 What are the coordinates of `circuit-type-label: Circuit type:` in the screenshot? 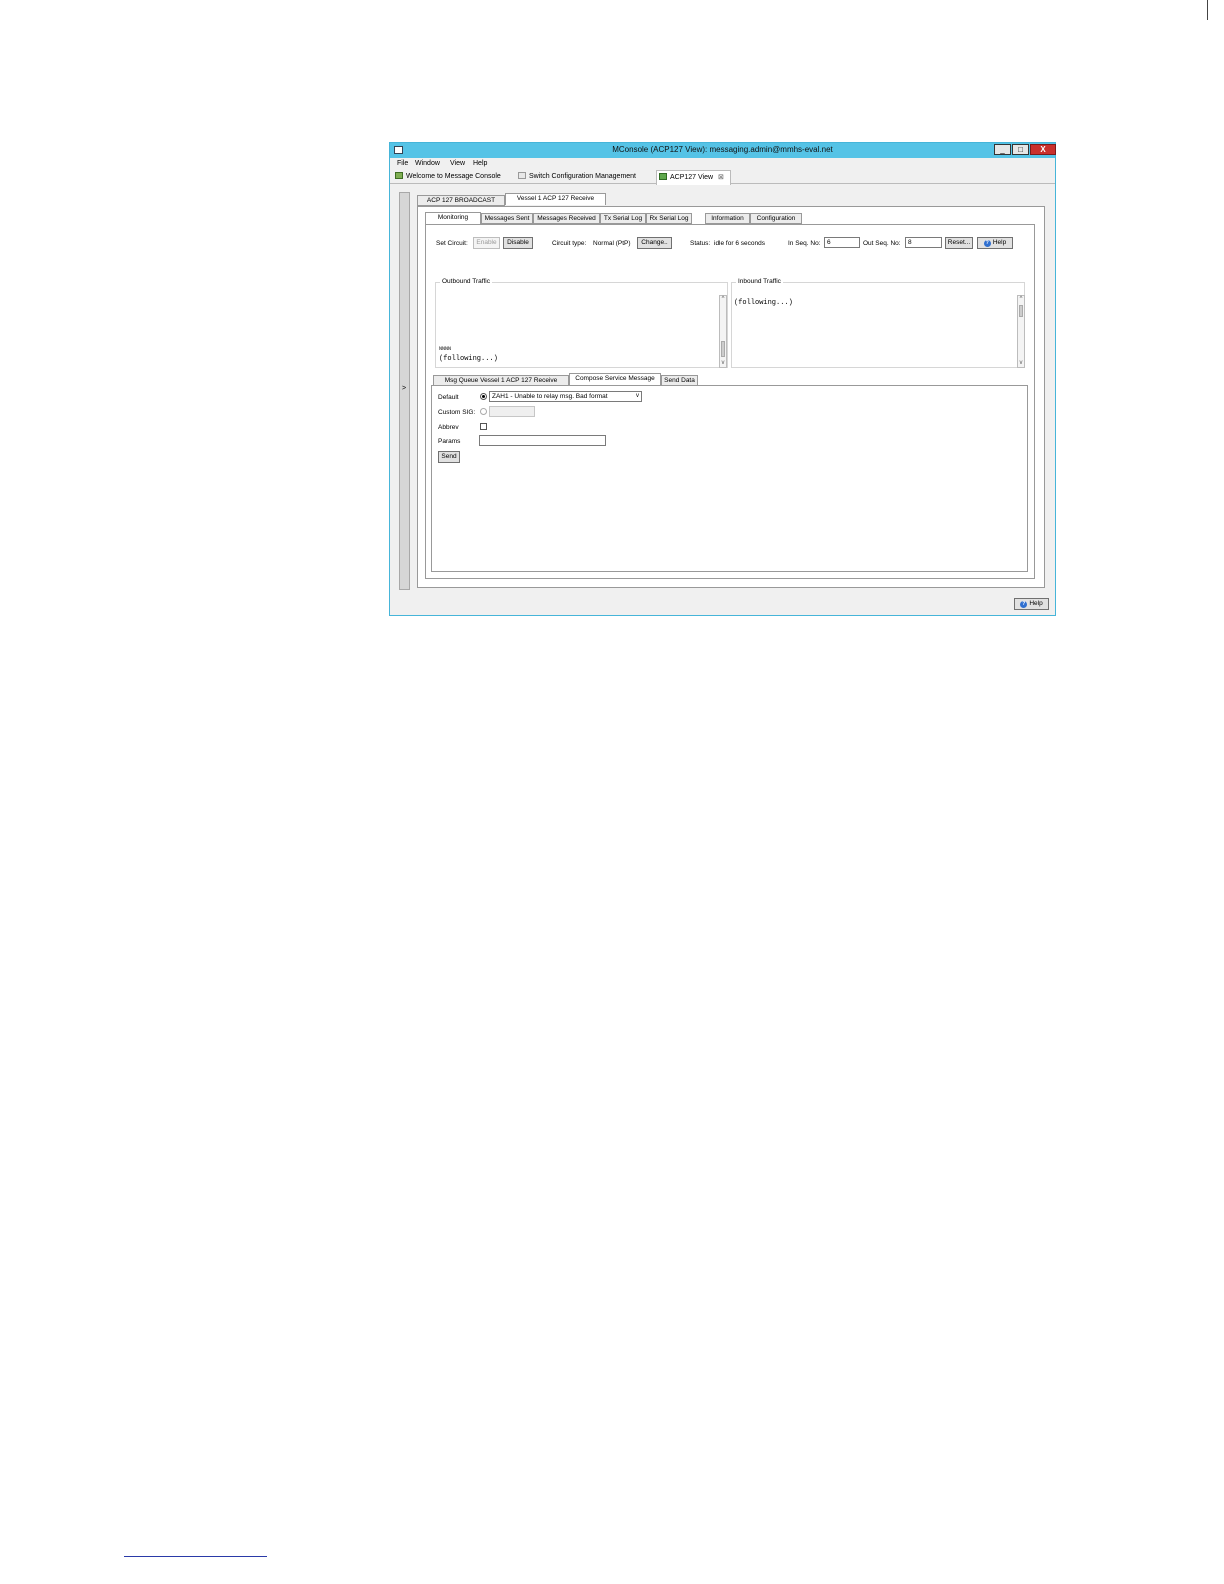 It's located at (569, 243).